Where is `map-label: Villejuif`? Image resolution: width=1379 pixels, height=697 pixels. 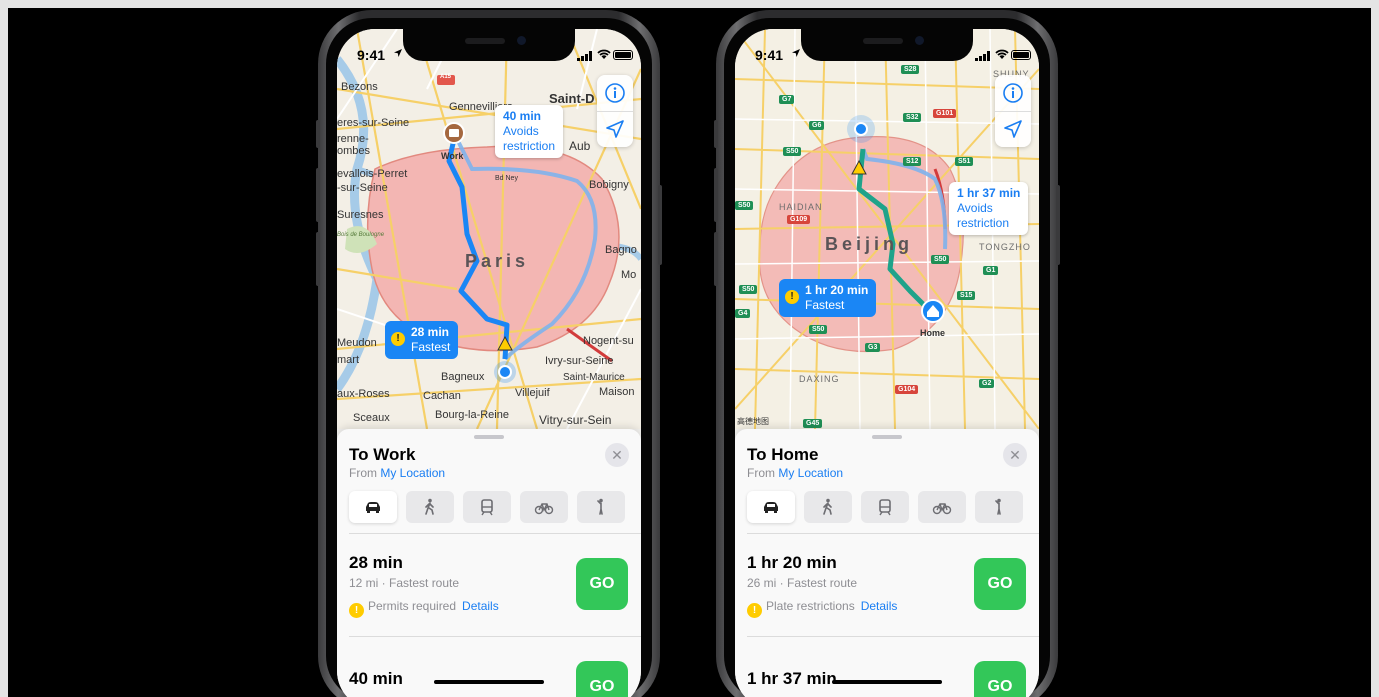
map-label: Villejuif is located at coordinates (532, 393).